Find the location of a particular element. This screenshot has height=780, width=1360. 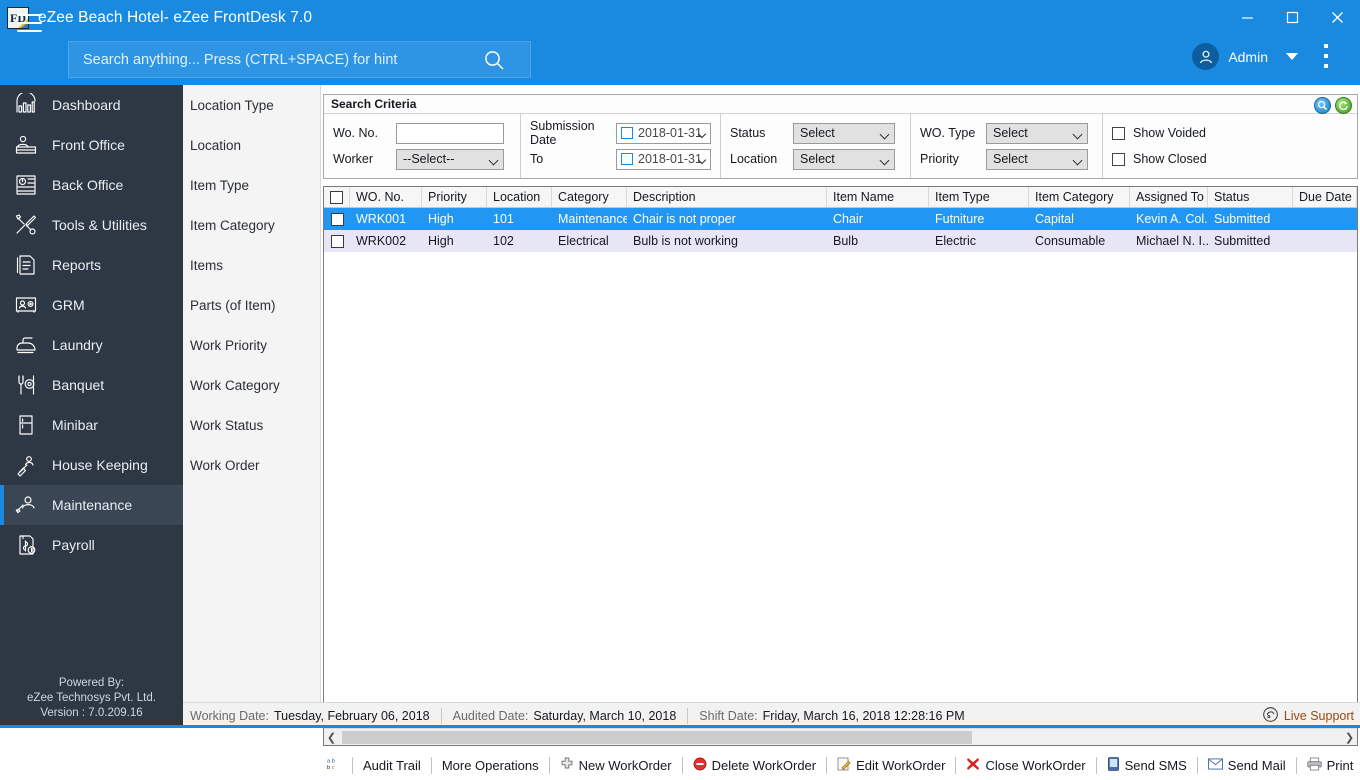

toolbar-edit-workorder-button: Edit WorkOrder is located at coordinates (891, 765).